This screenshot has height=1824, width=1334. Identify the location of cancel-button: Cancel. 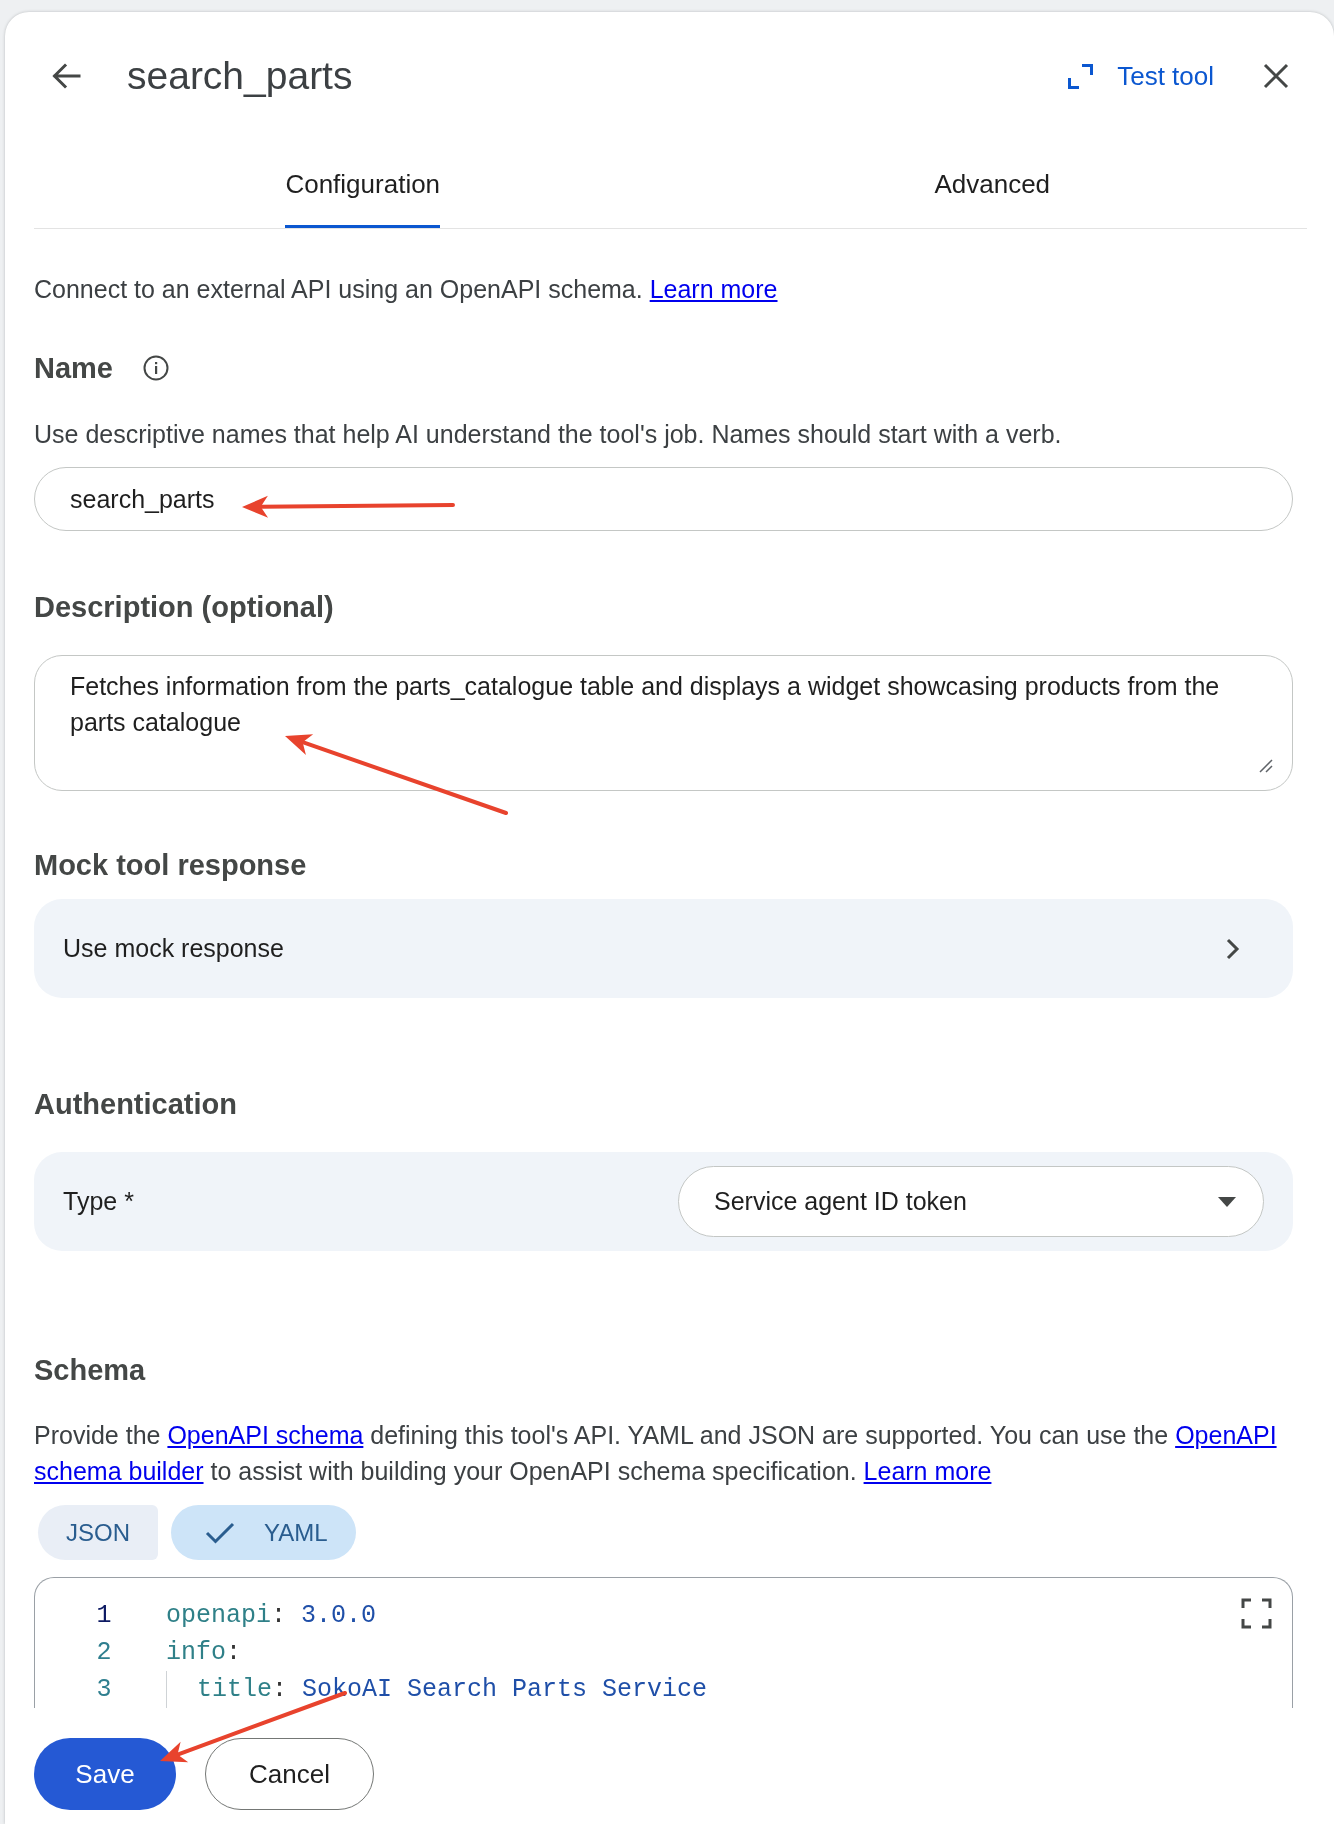
(289, 1774).